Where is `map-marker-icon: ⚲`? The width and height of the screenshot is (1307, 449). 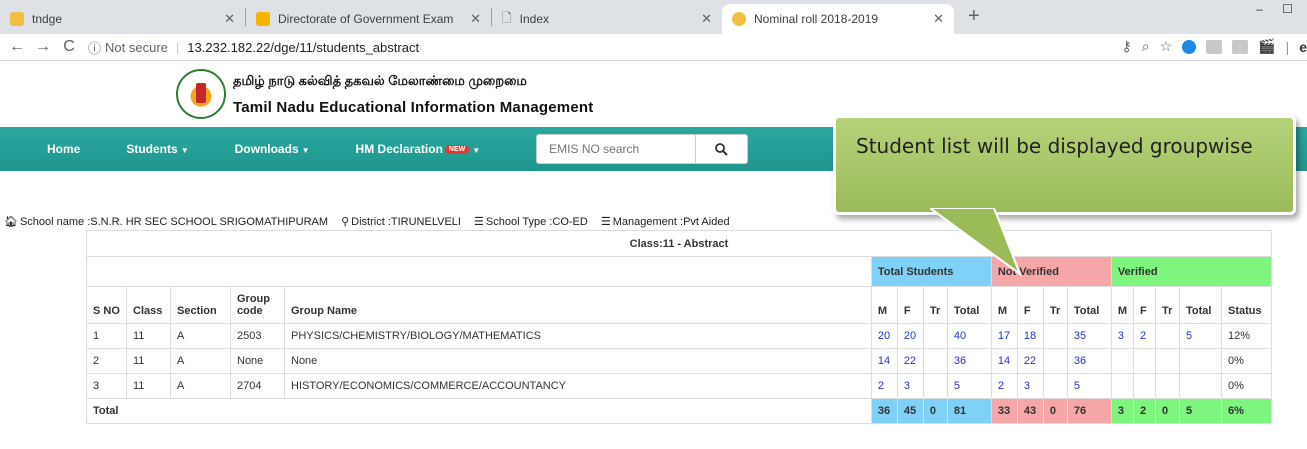
map-marker-icon: ⚲ is located at coordinates (345, 222).